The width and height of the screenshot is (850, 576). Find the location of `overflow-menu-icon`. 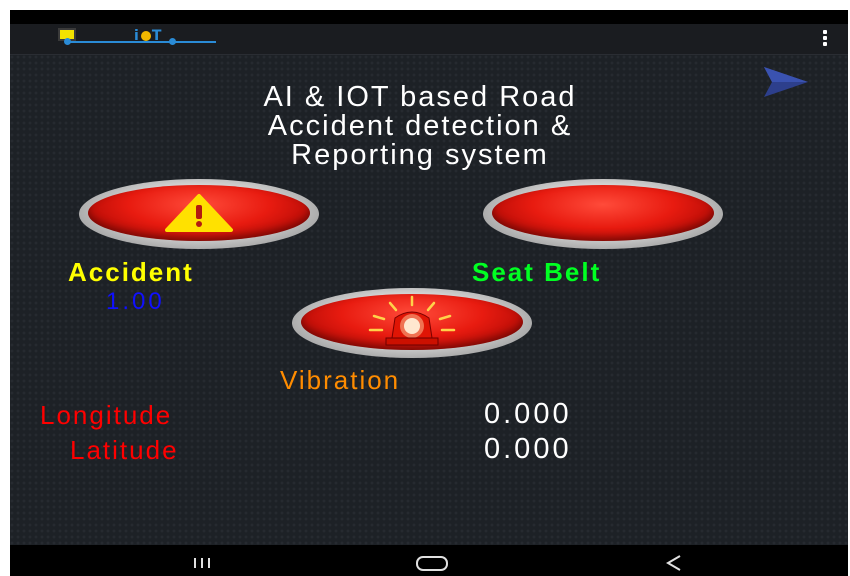

overflow-menu-icon is located at coordinates (825, 39).